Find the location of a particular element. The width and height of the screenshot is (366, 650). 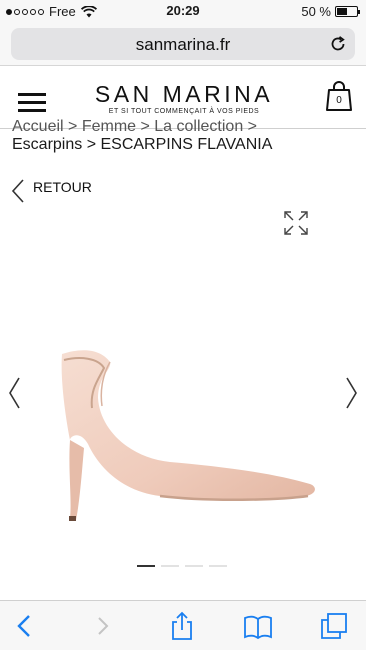

shopping-bag-icon: 0 is located at coordinates (339, 96).